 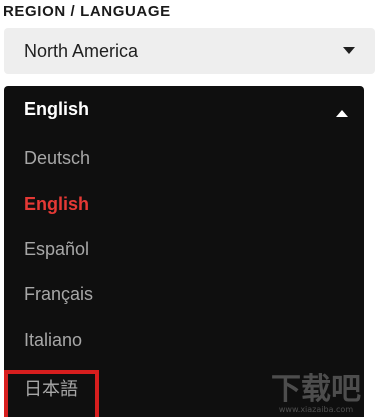 I want to click on caret-down-icon, so click(x=349, y=50).